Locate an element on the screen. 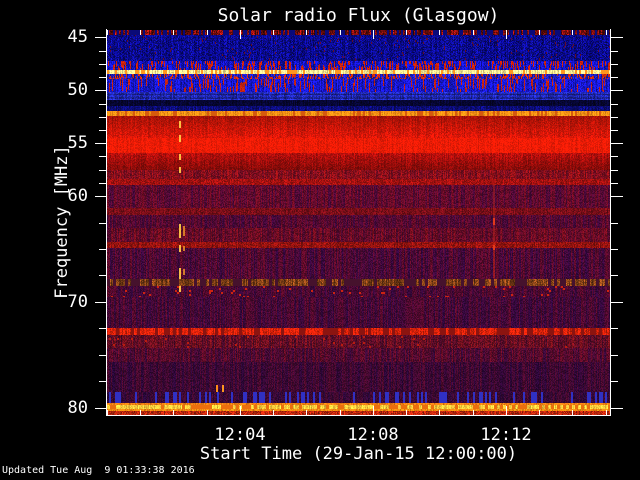  x-tick-label: 12:12 is located at coordinates (506, 435).